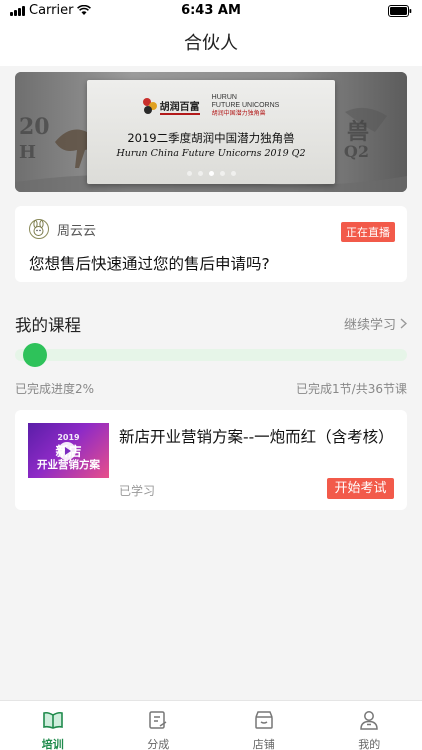 This screenshot has width=422, height=750. Describe the element at coordinates (369, 720) in the screenshot. I see `user-icon` at that location.